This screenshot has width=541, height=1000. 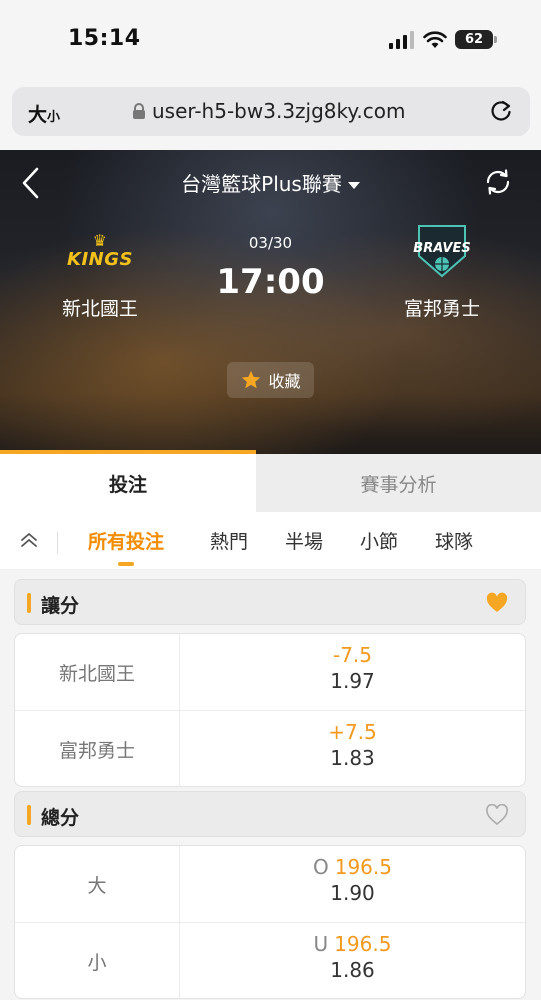 What do you see at coordinates (126, 542) in the screenshot?
I see `subtab-all-label: 所有投注` at bounding box center [126, 542].